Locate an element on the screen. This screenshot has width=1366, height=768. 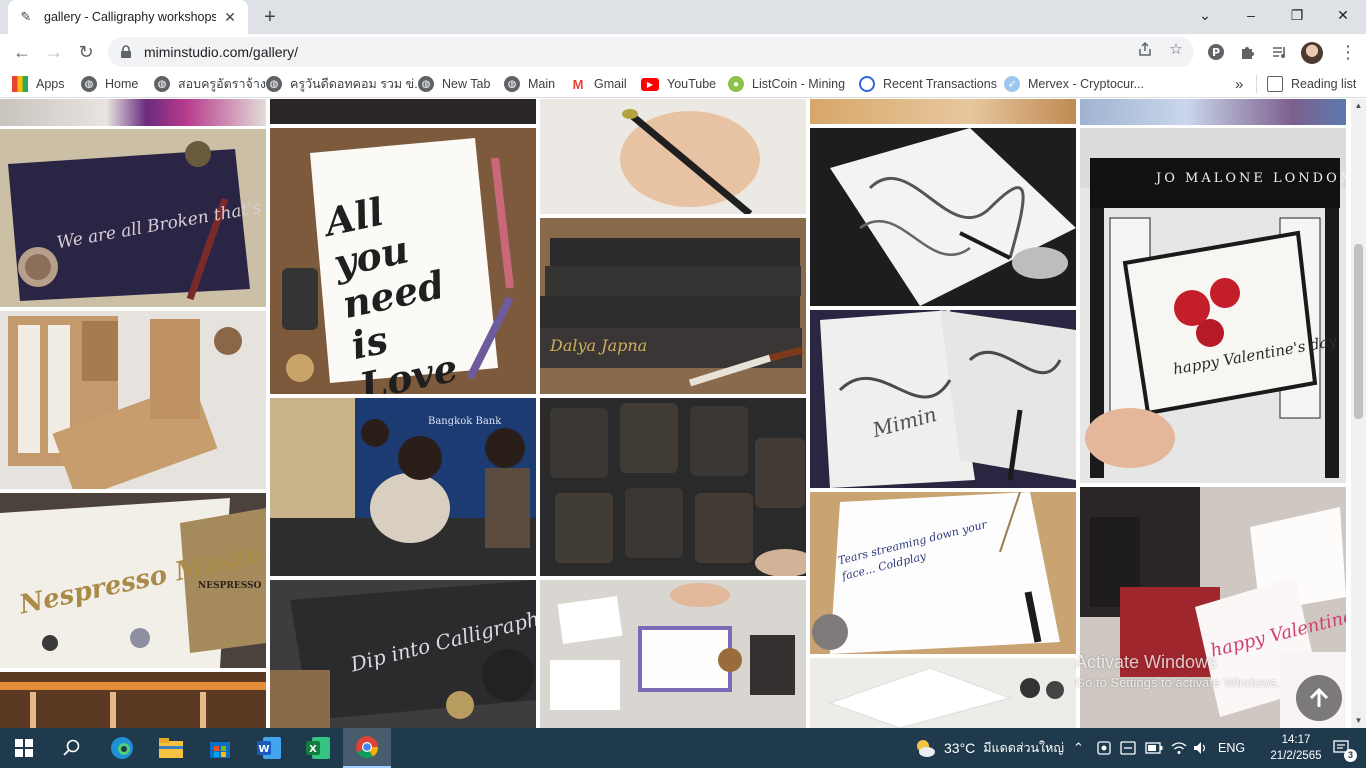
image-caption: Dalya Japna is located at coordinates (599, 345).